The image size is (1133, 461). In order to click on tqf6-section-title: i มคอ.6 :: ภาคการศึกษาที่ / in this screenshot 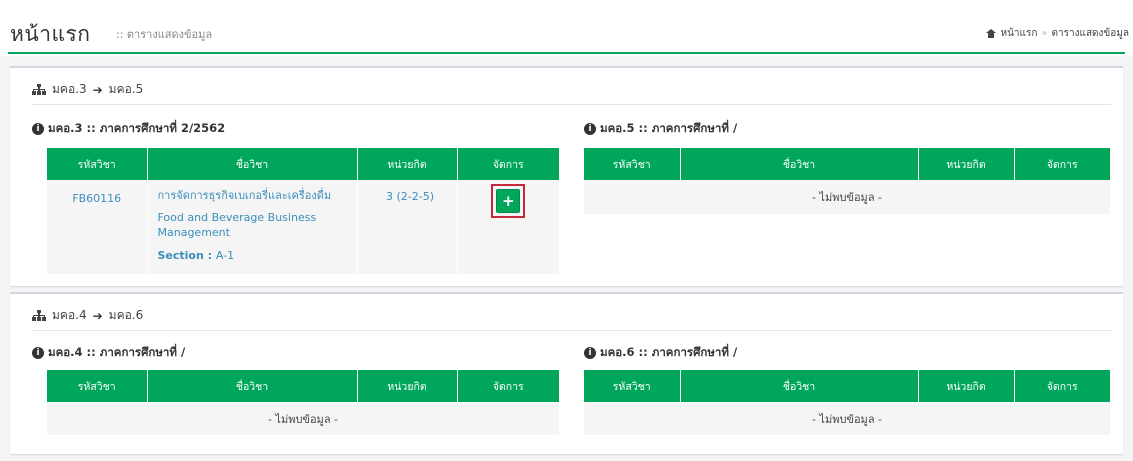, I will do `click(660, 353)`.